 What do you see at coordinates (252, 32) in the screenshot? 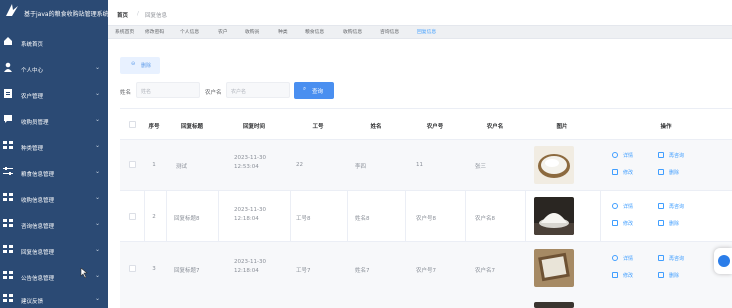
I see `tab-buyers: 收购员` at bounding box center [252, 32].